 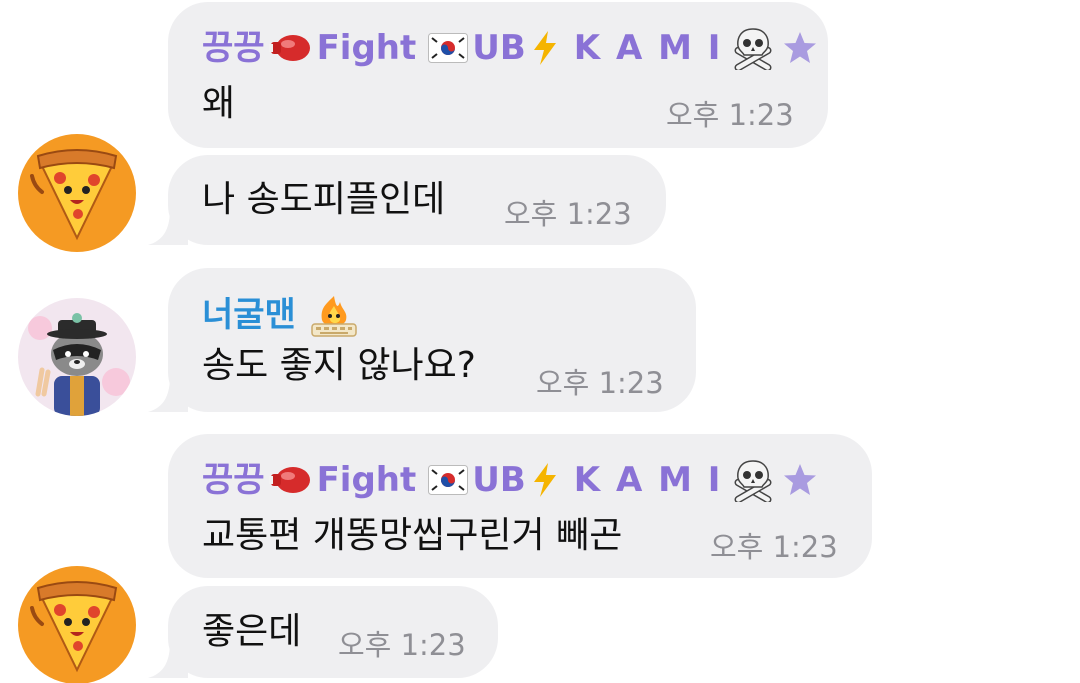 I want to click on raccoon-avatar, so click(x=77, y=357).